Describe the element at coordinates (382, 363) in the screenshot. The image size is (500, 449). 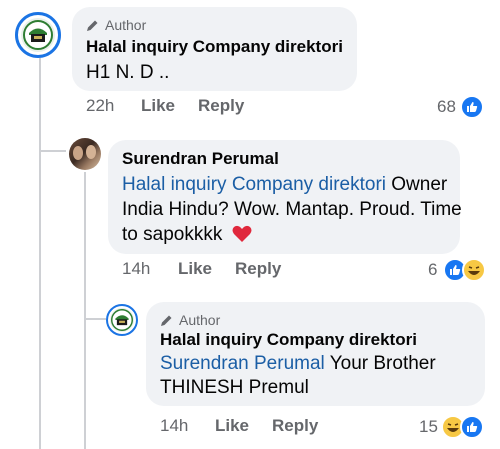
I see `comment-text: Your Brother` at that location.